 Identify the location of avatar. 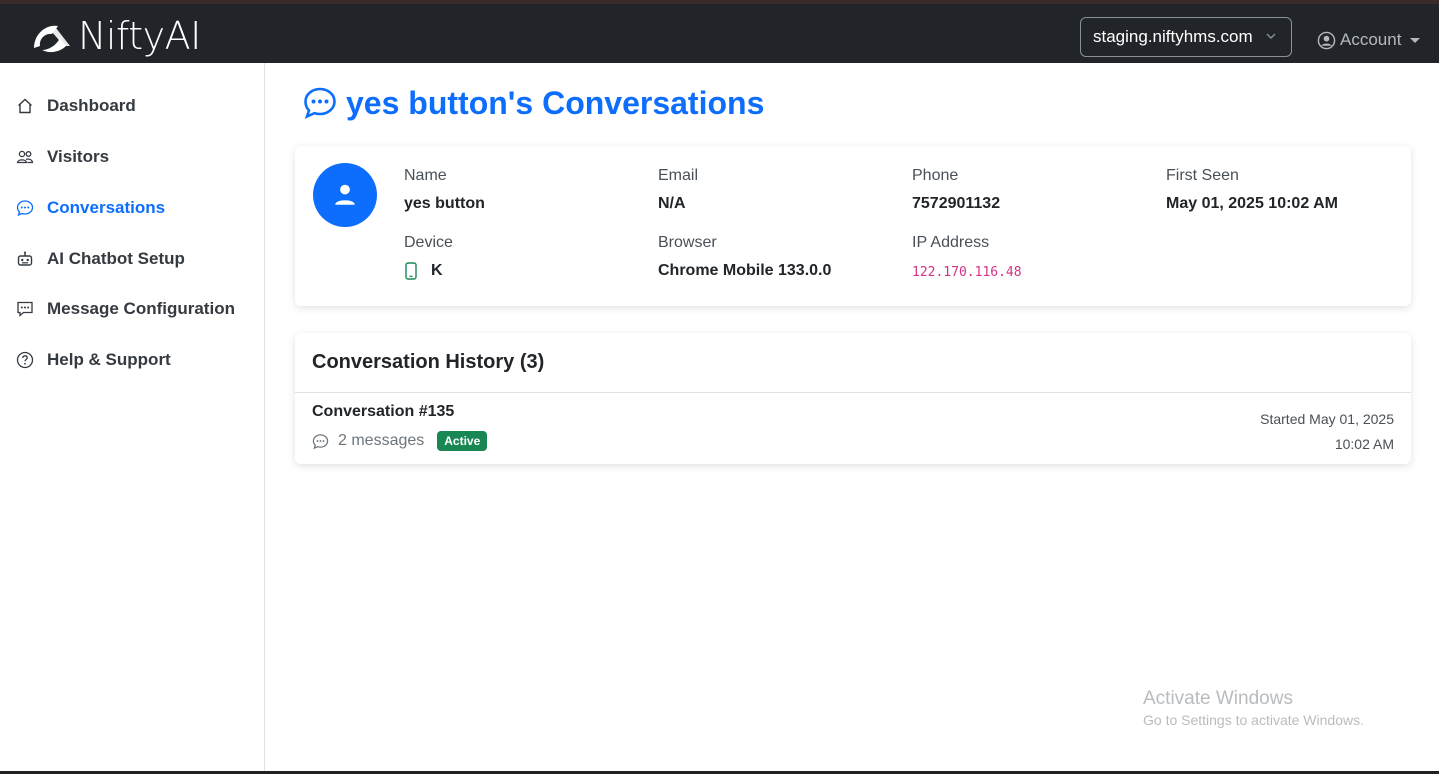
(345, 195).